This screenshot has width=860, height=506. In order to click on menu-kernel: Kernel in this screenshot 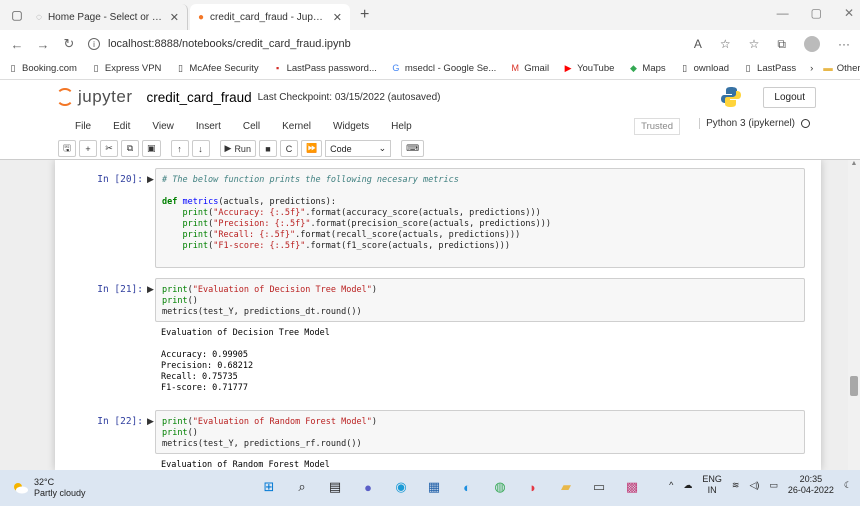, I will do `click(296, 126)`.